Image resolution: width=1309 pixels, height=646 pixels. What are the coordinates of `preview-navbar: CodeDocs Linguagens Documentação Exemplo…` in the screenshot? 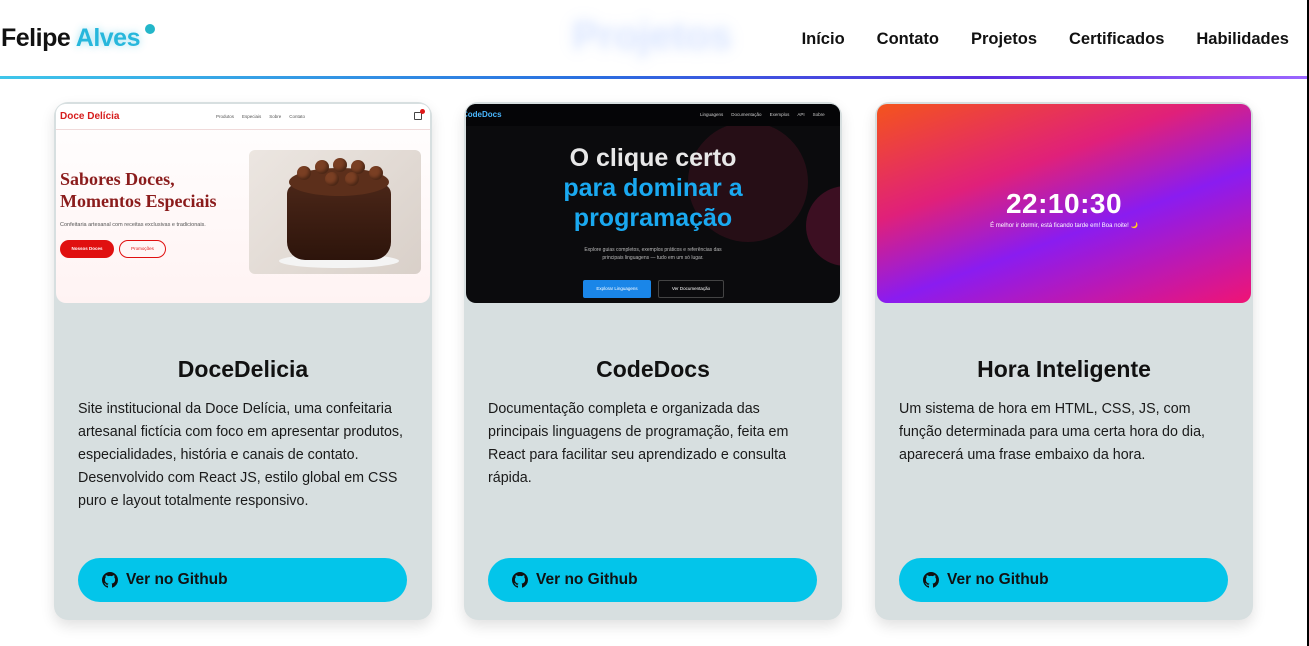 It's located at (653, 115).